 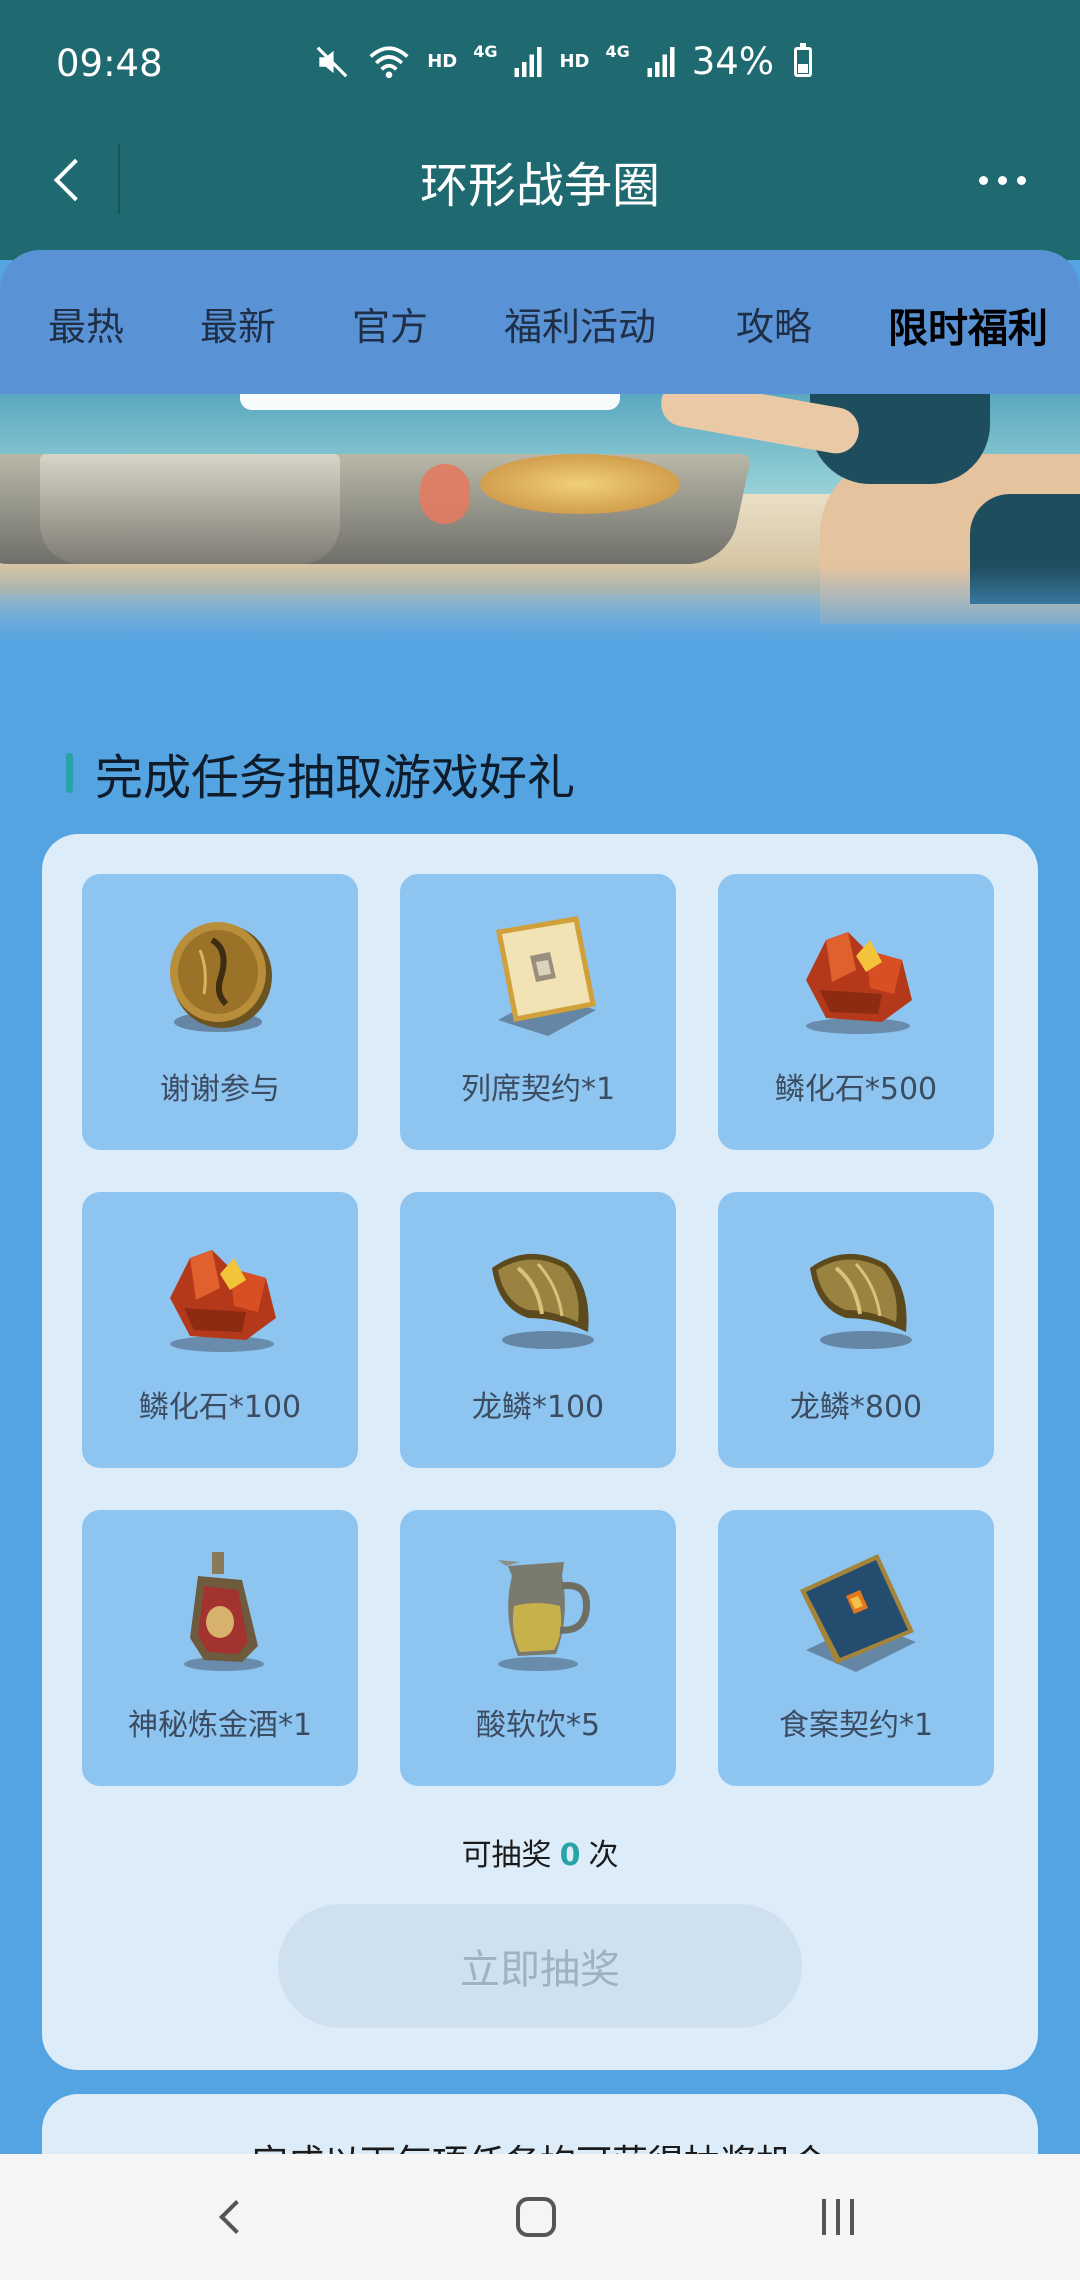 I want to click on mute-icon, so click(x=332, y=61).